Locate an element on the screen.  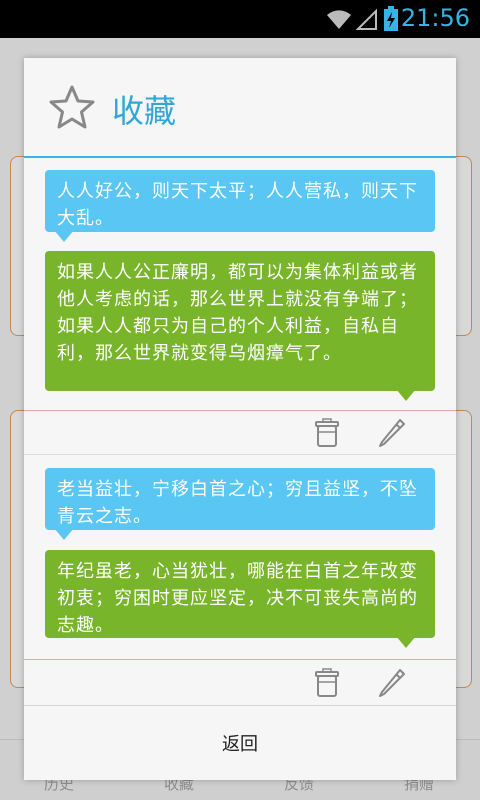
battery-charging-icon is located at coordinates (391, 18).